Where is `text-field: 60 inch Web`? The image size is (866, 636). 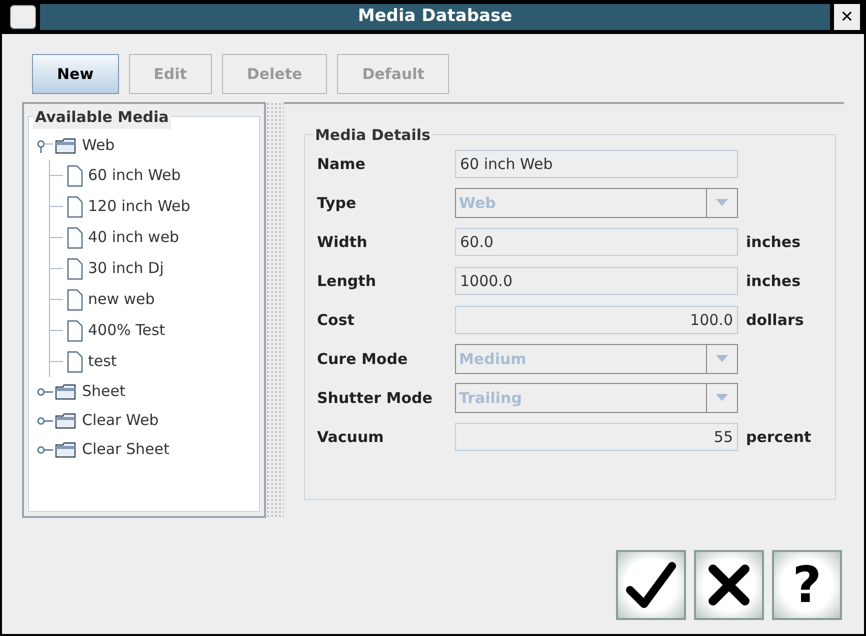 text-field: 60 inch Web is located at coordinates (596, 164).